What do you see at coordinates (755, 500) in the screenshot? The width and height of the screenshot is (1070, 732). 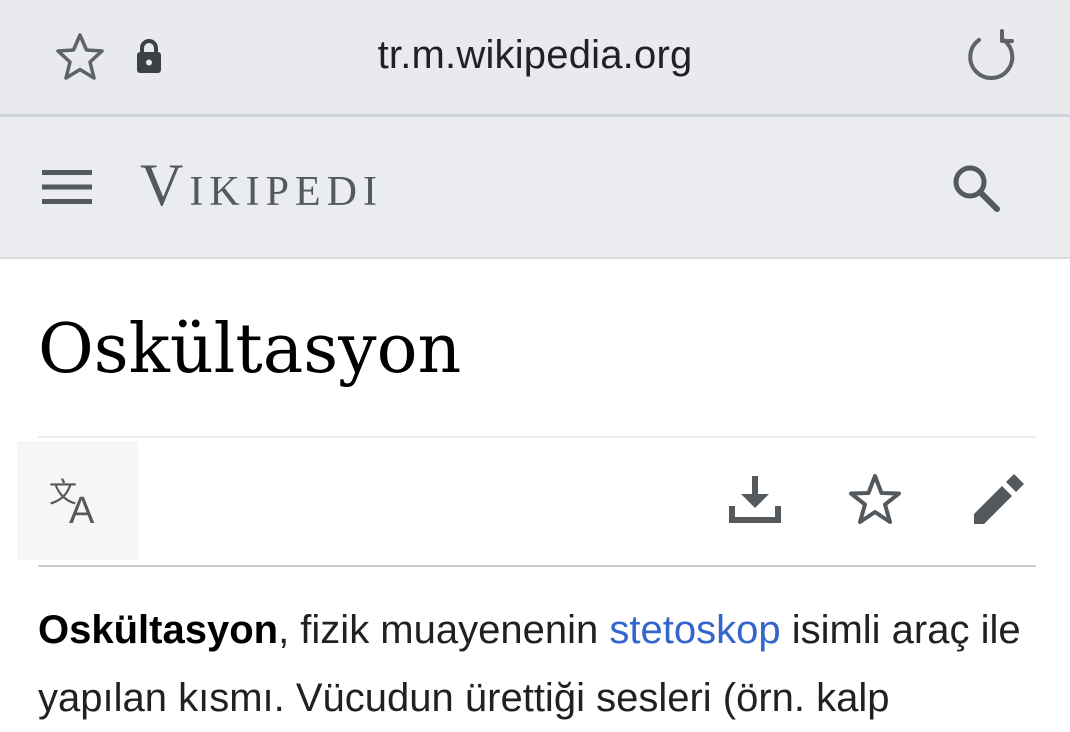 I see `download-icon` at bounding box center [755, 500].